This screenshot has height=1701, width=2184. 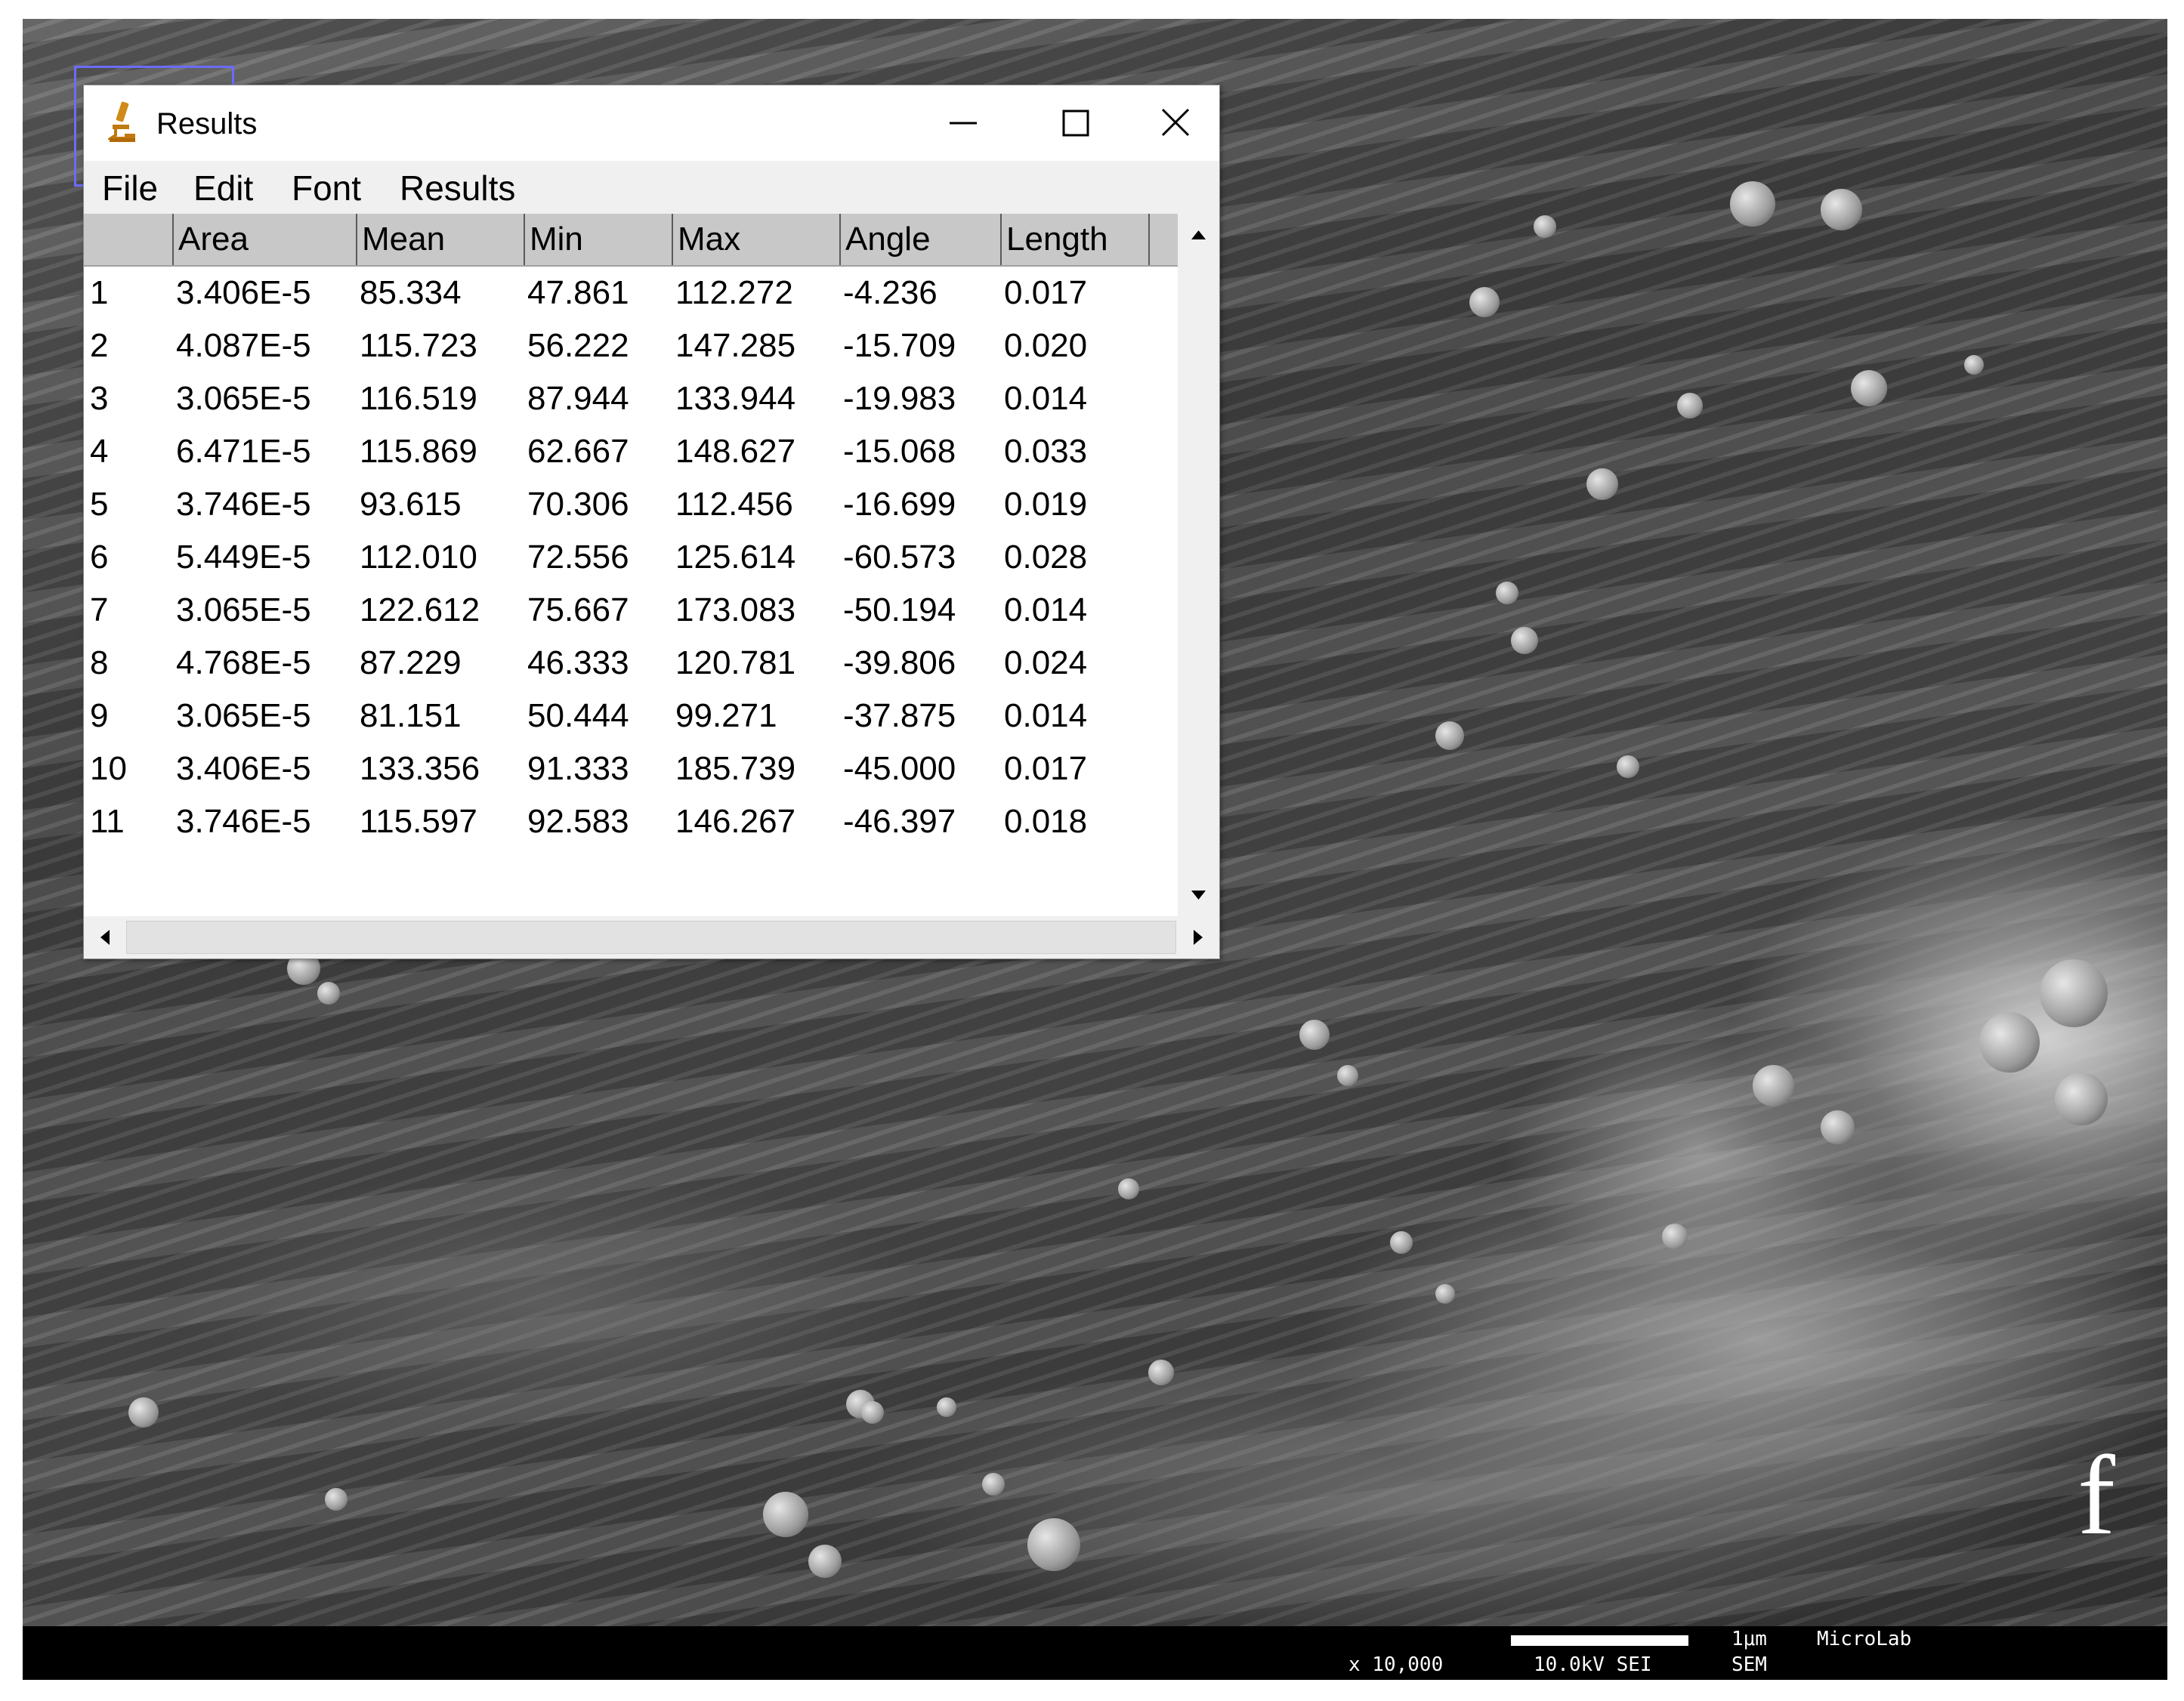 What do you see at coordinates (418, 821) in the screenshot?
I see `cell-mean: 115.597` at bounding box center [418, 821].